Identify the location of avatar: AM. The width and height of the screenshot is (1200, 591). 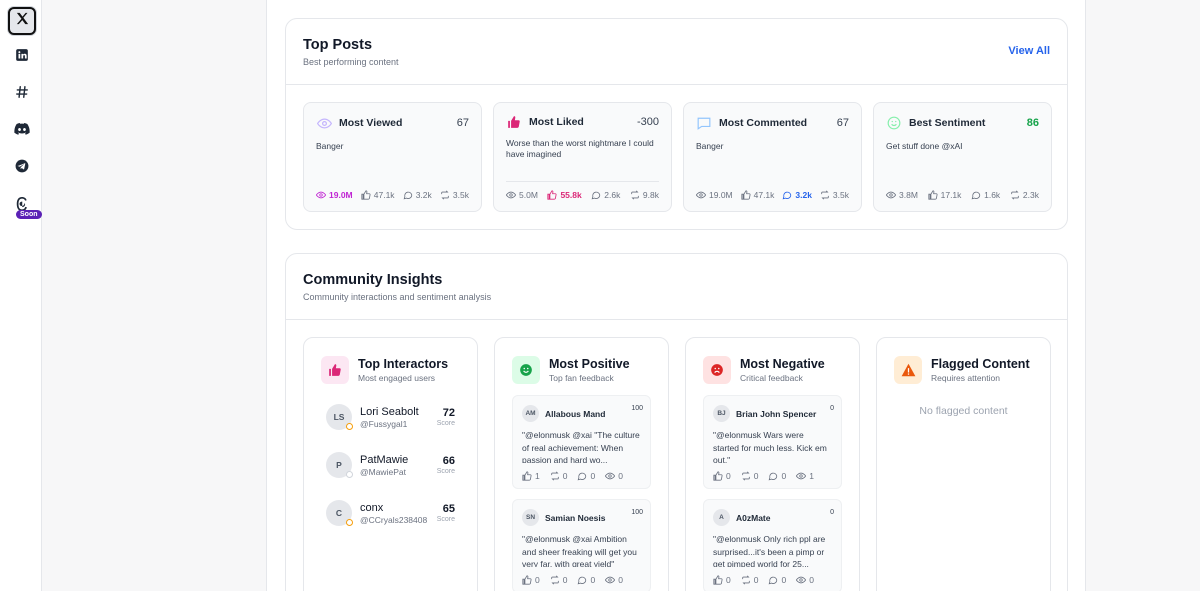
(530, 413).